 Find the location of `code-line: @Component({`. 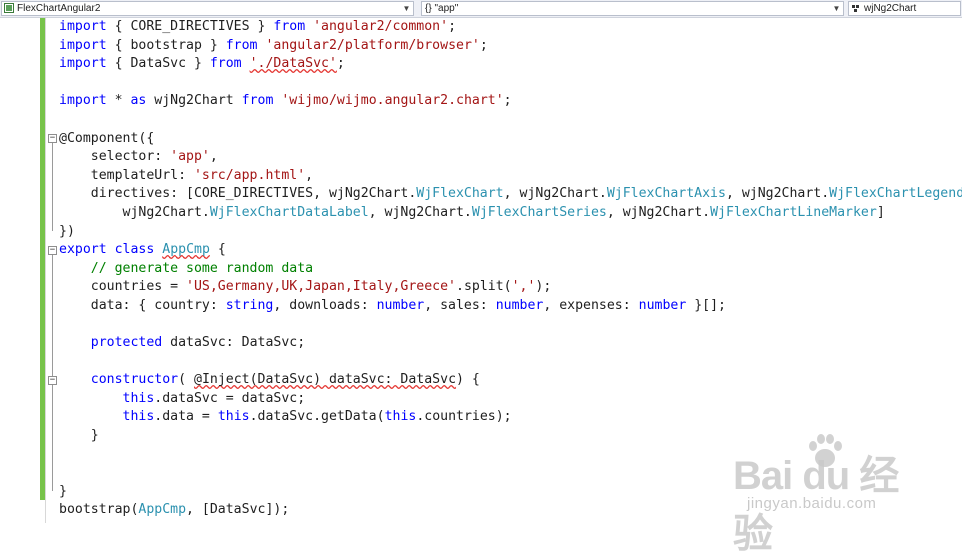

code-line: @Component({ is located at coordinates (510, 139).